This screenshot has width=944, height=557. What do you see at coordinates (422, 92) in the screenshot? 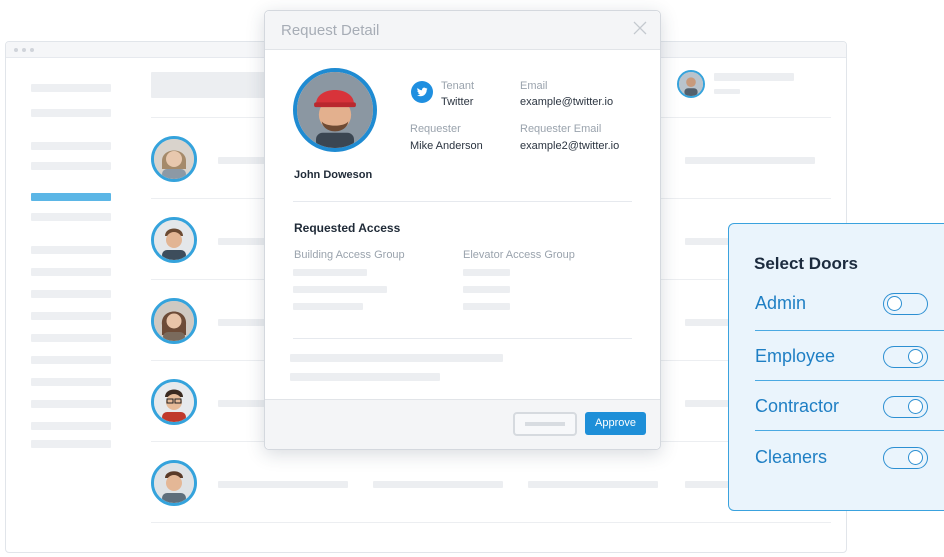
I see `twitter-bird-icon` at bounding box center [422, 92].